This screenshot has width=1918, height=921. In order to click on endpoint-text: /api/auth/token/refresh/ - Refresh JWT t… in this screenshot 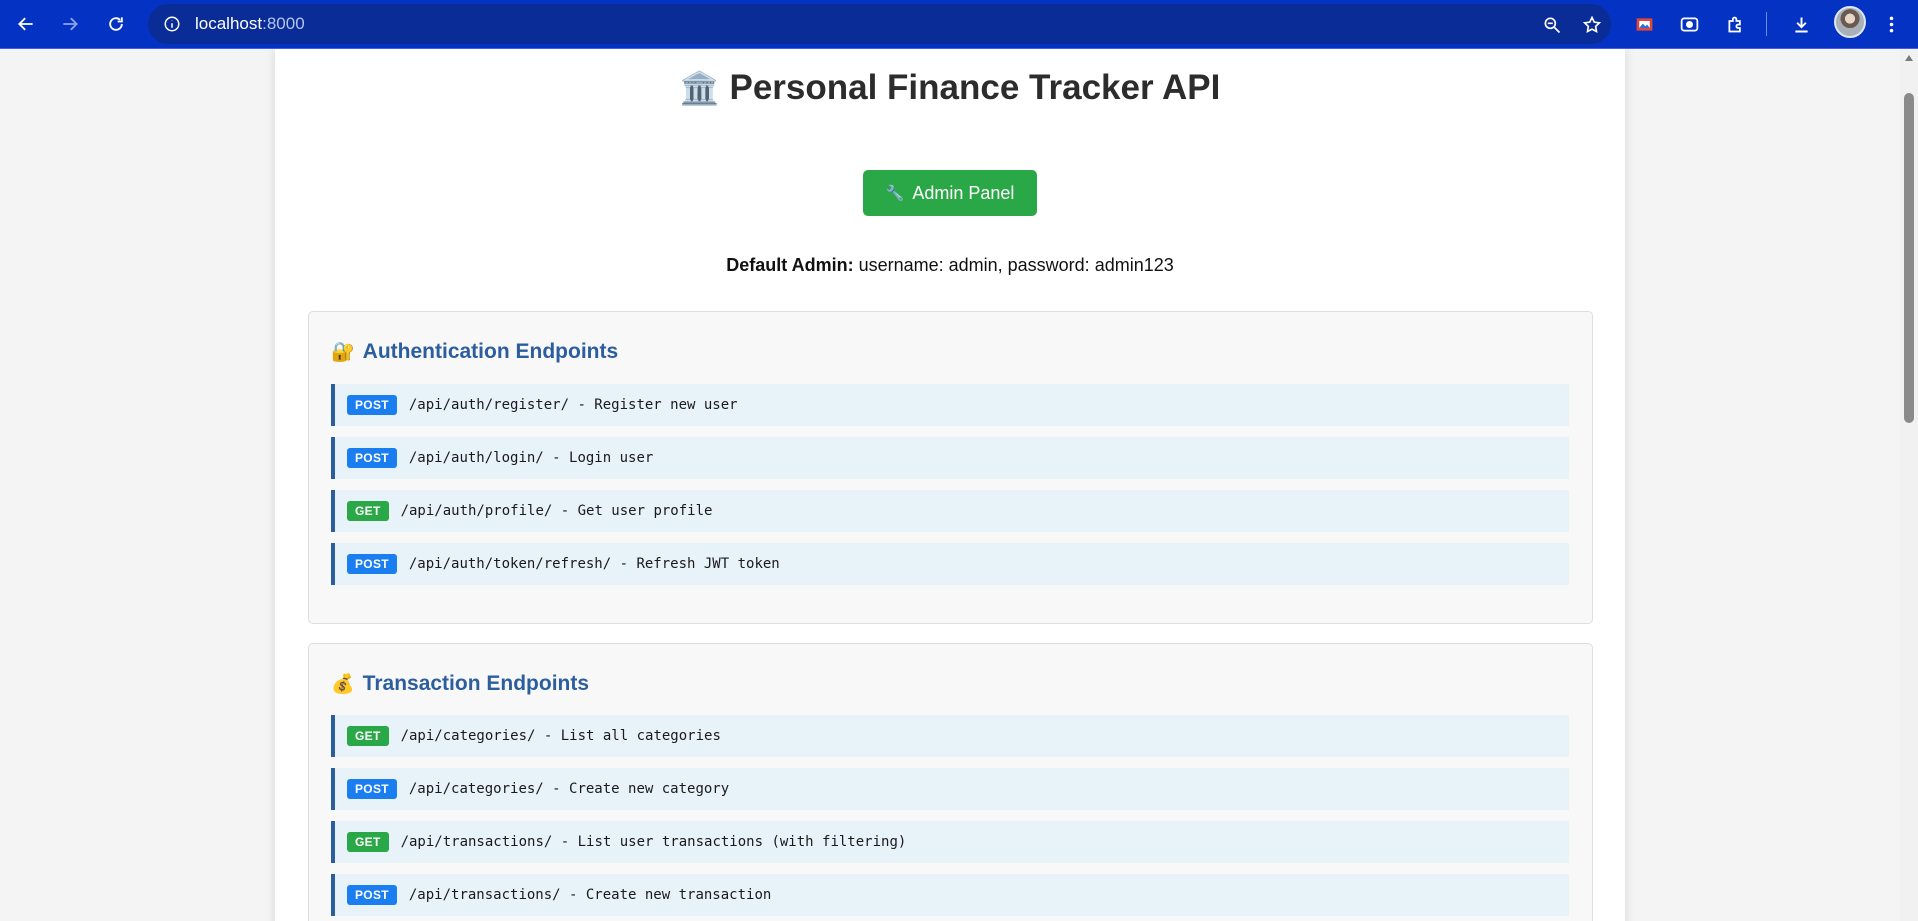, I will do `click(594, 564)`.